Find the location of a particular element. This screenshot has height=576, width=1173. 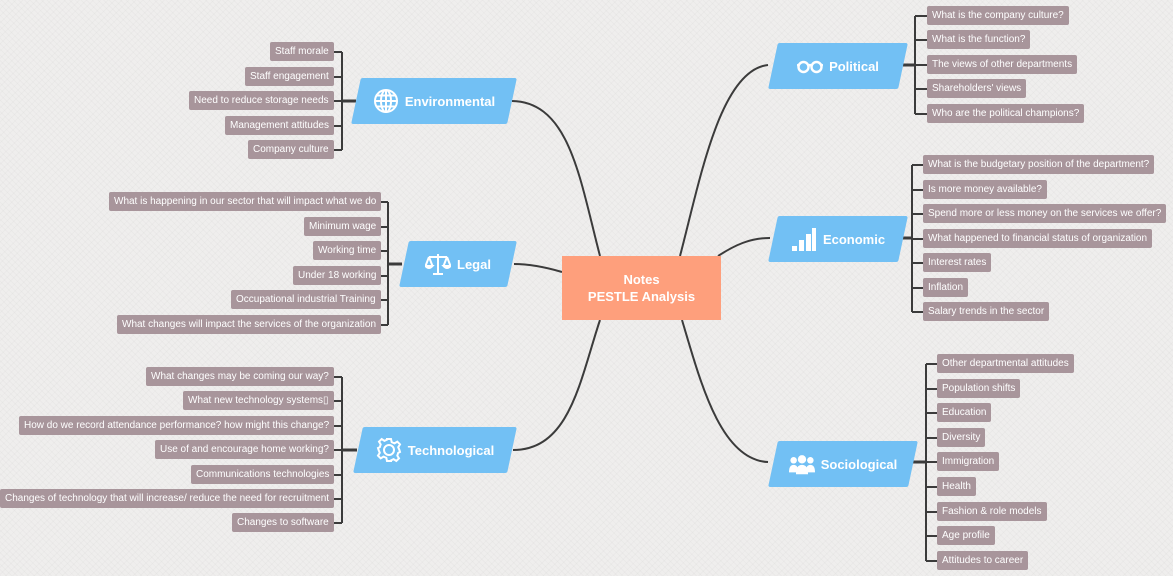

topic-sociological: Sociological is located at coordinates (843, 464).